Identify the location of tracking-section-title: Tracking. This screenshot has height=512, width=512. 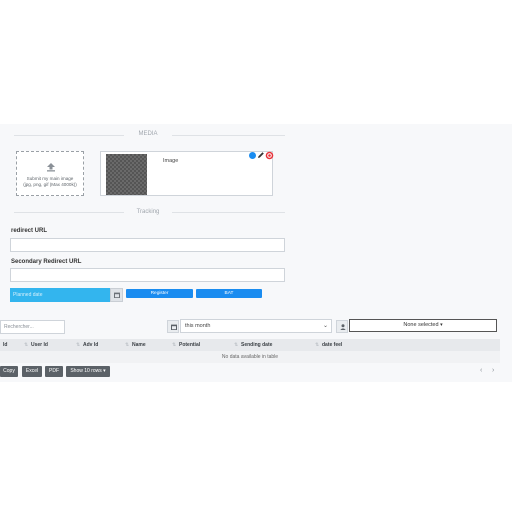
(148, 212).